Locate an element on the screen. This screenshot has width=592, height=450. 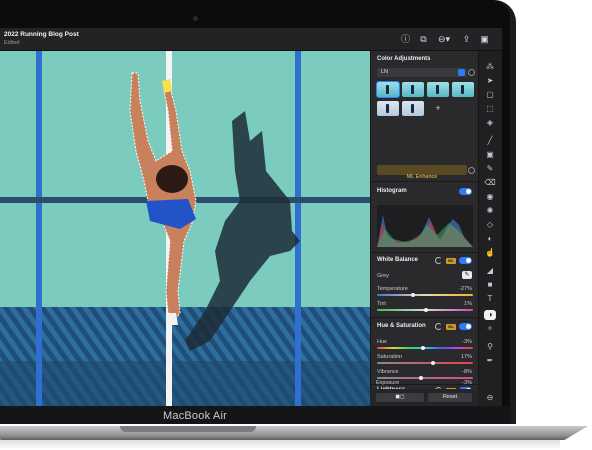
exposure-row: Exposure -3% is located at coordinates (424, 384).